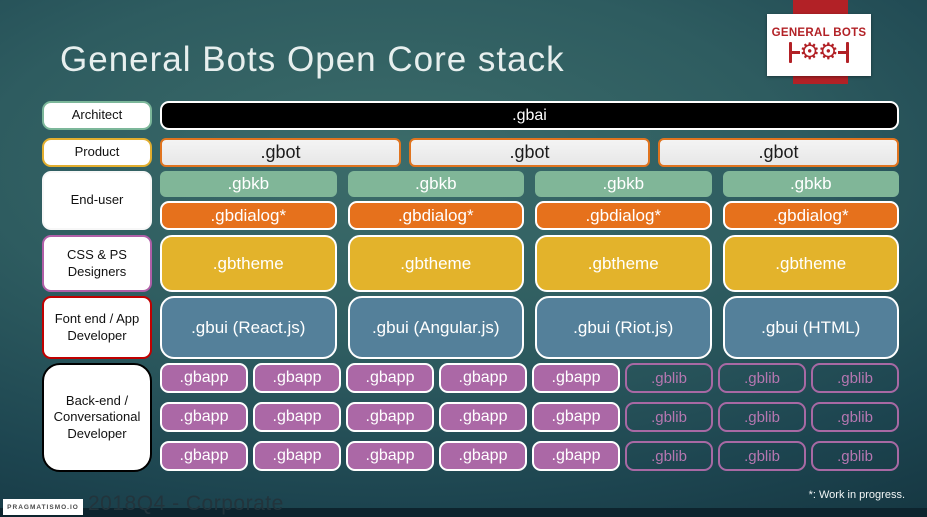 The height and width of the screenshot is (517, 927). I want to click on gbui-riot-box: .gbui (Riot.js), so click(623, 327).